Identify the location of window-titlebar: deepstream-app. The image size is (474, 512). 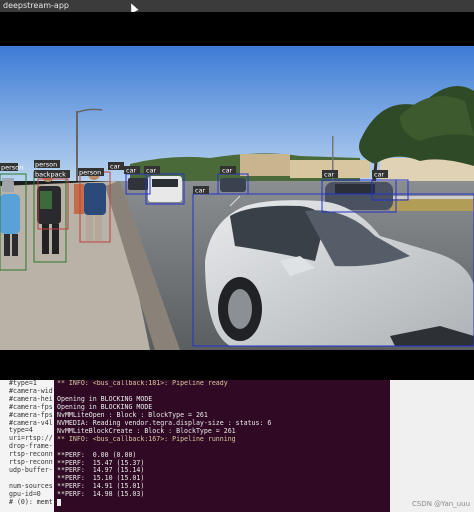
(237, 6).